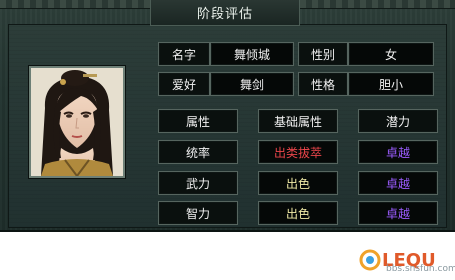 The height and width of the screenshot is (280, 455). What do you see at coordinates (398, 183) in the screenshot?
I see `stat-potential-force: 卓越` at bounding box center [398, 183].